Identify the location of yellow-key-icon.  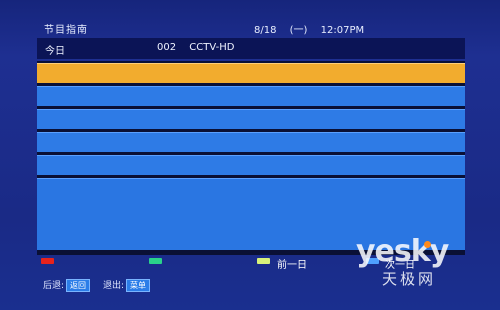
(263, 261).